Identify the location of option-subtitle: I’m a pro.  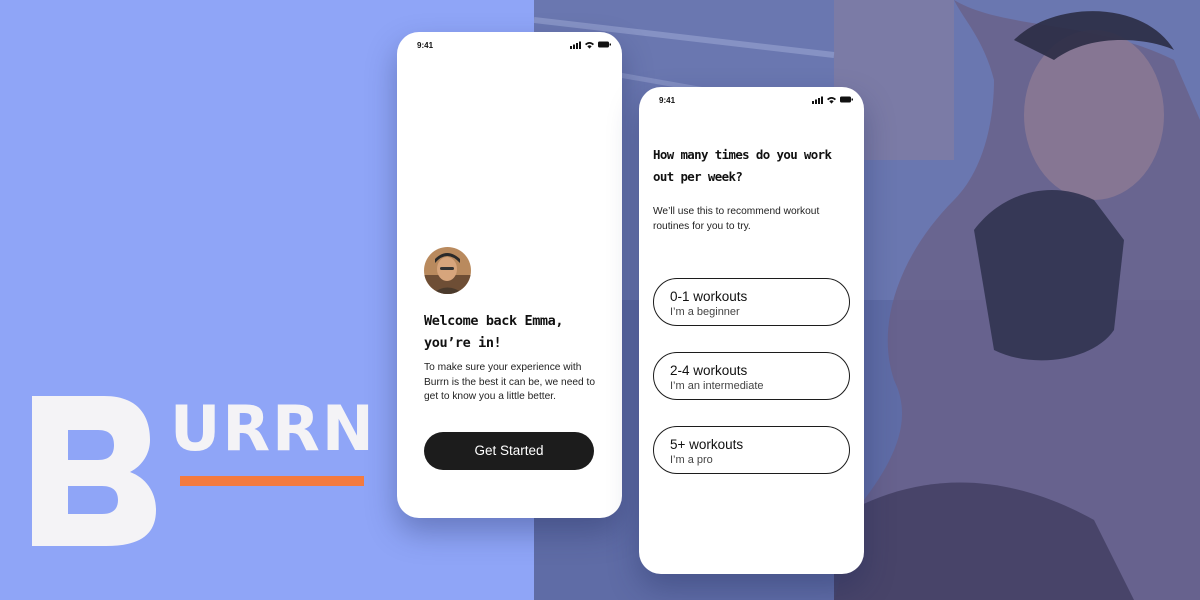
(691, 460).